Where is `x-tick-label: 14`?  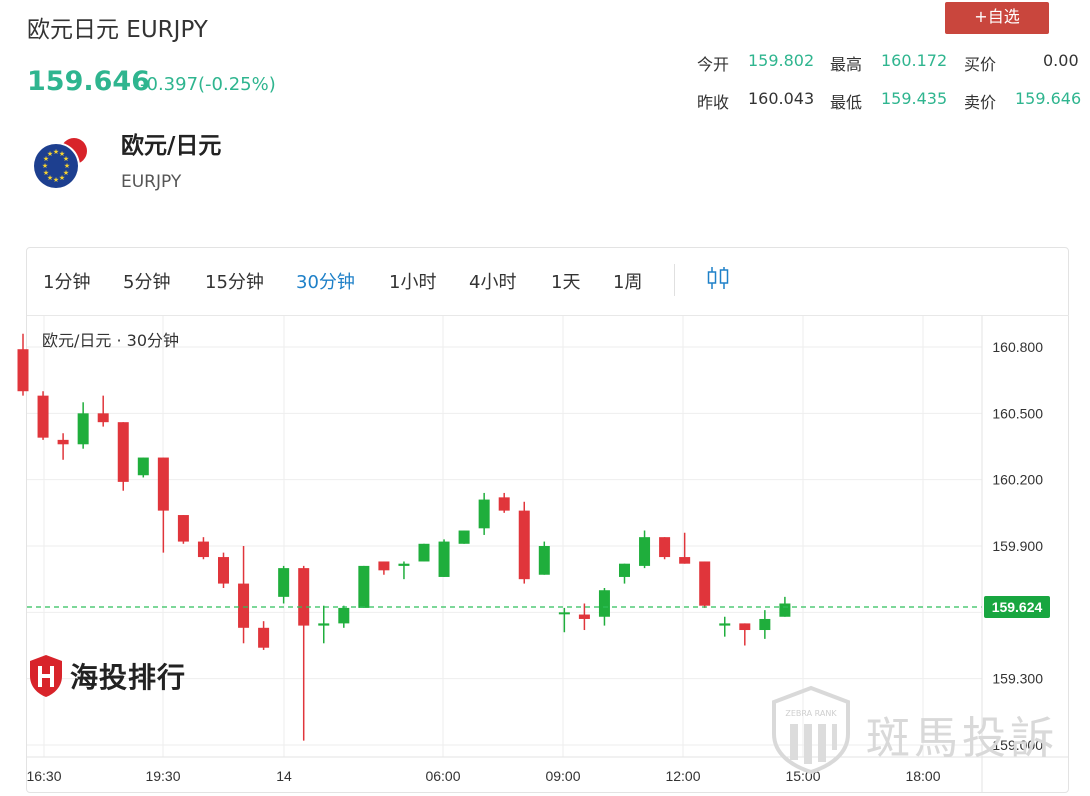 x-tick-label: 14 is located at coordinates (284, 776).